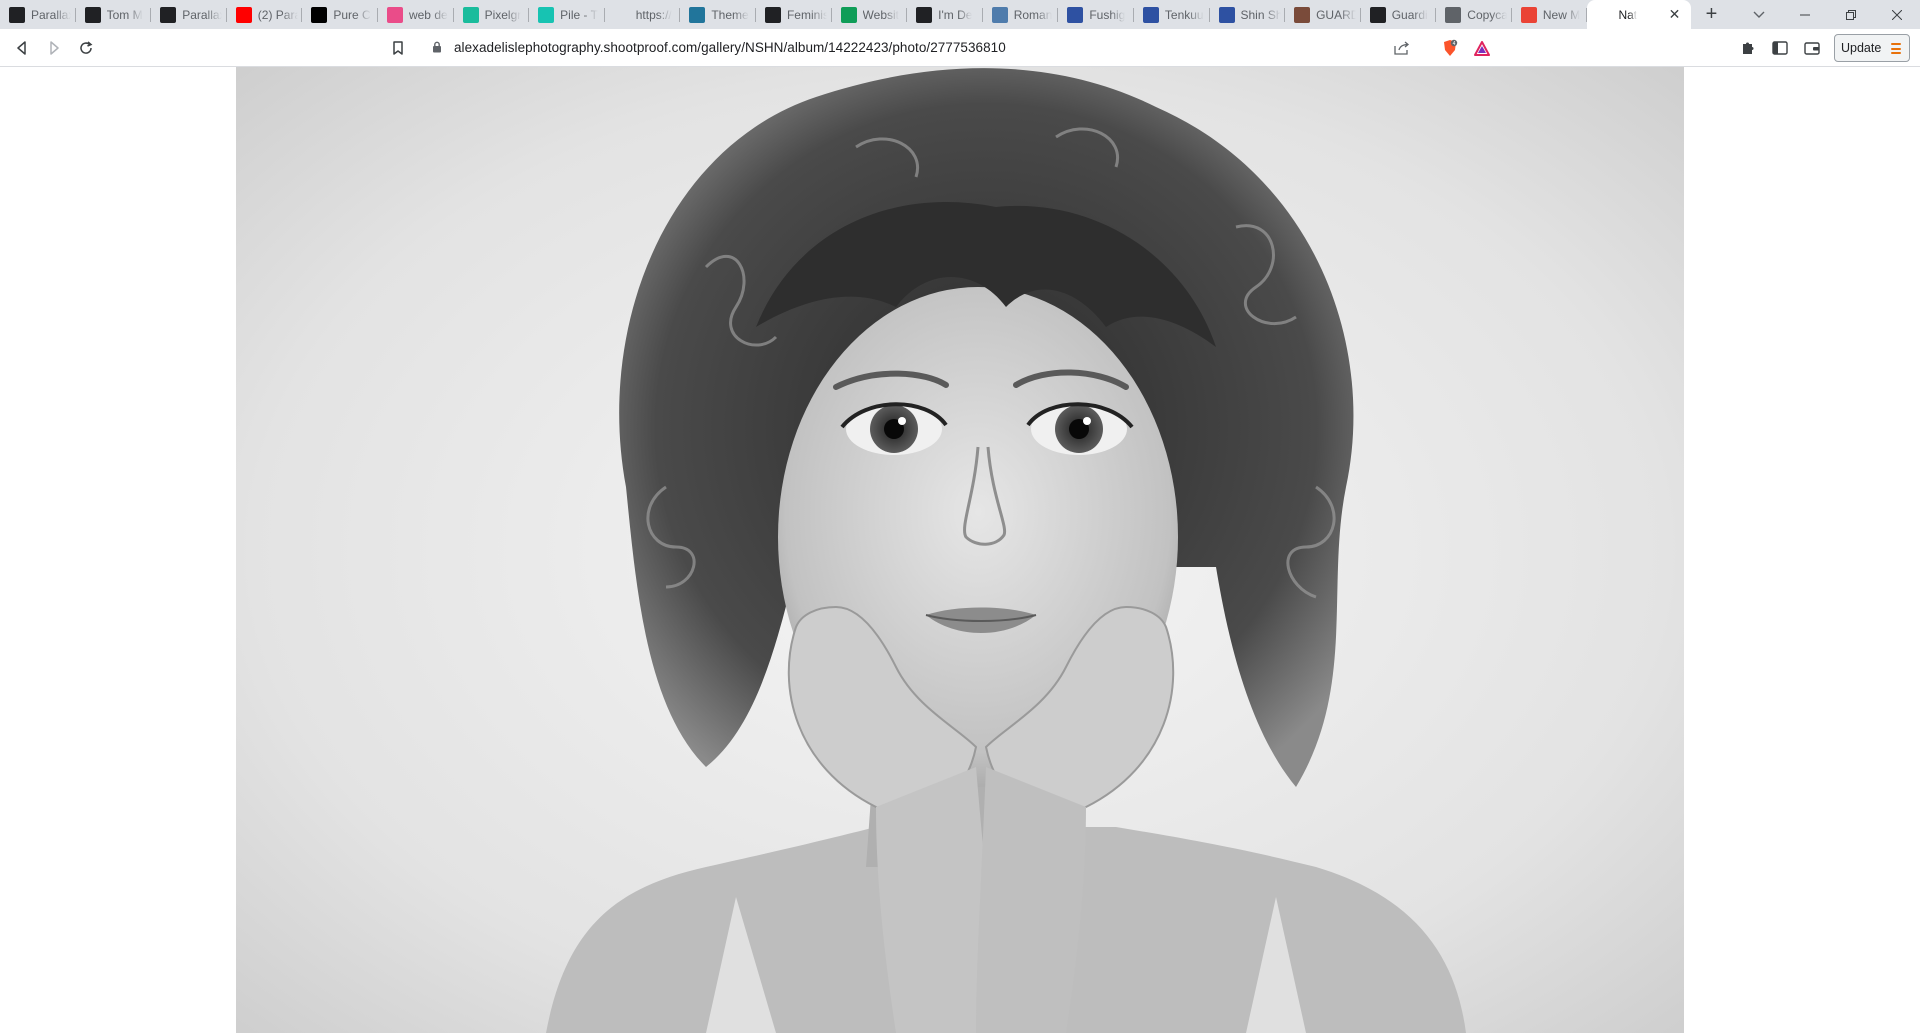 The width and height of the screenshot is (1920, 1033). Describe the element at coordinates (1454, 44) in the screenshot. I see `svg-text: 4` at that location.